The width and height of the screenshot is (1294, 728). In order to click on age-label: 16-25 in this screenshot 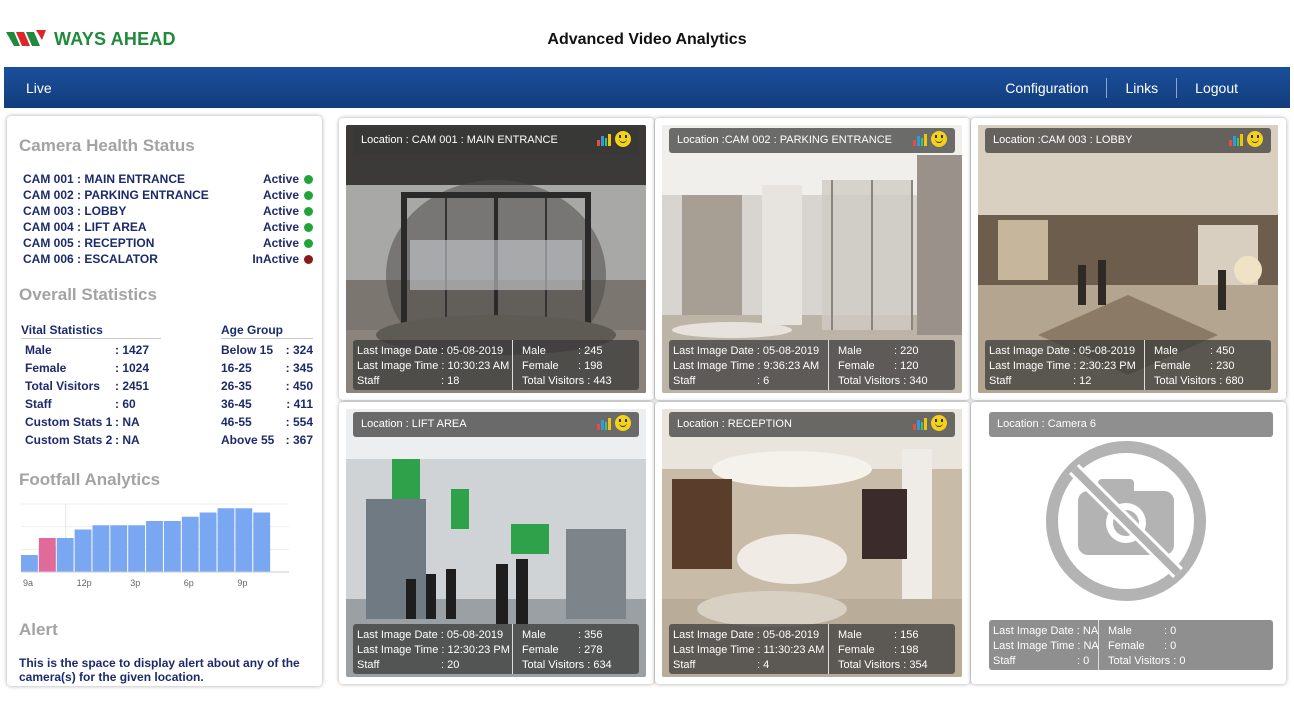, I will do `click(236, 368)`.